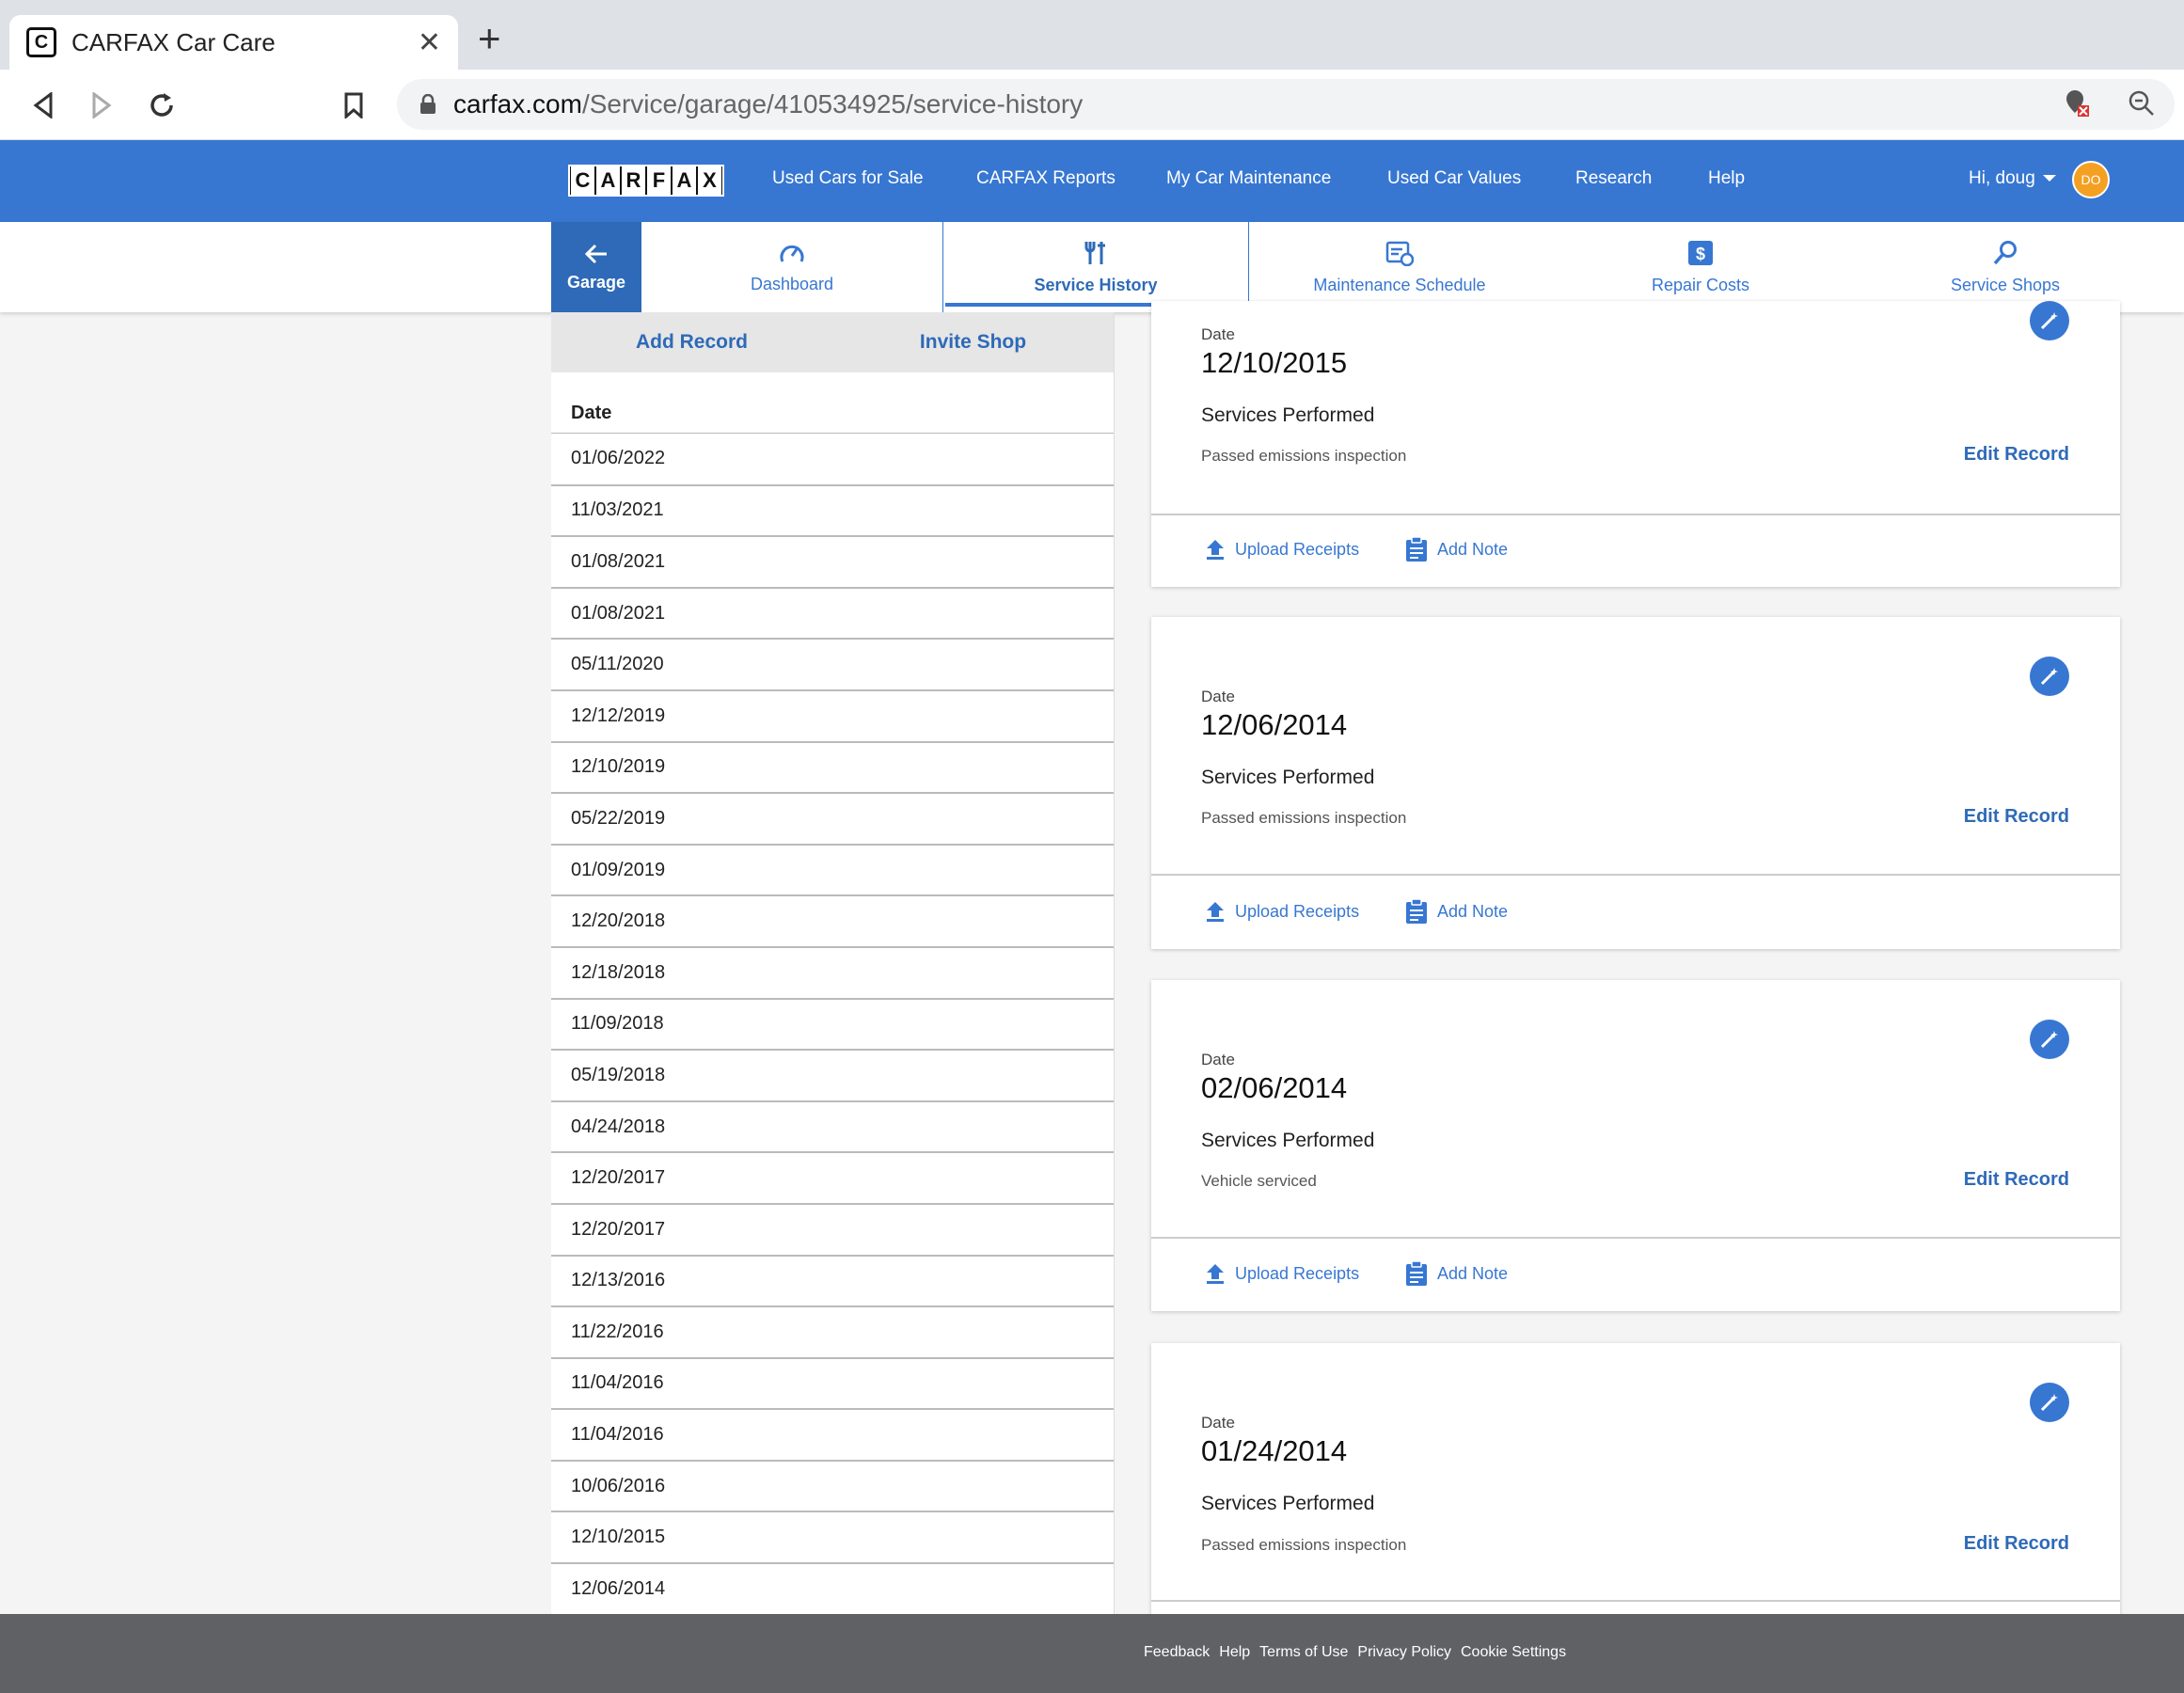 This screenshot has height=1693, width=2184. I want to click on date-list-item: 01/06/2022, so click(832, 459).